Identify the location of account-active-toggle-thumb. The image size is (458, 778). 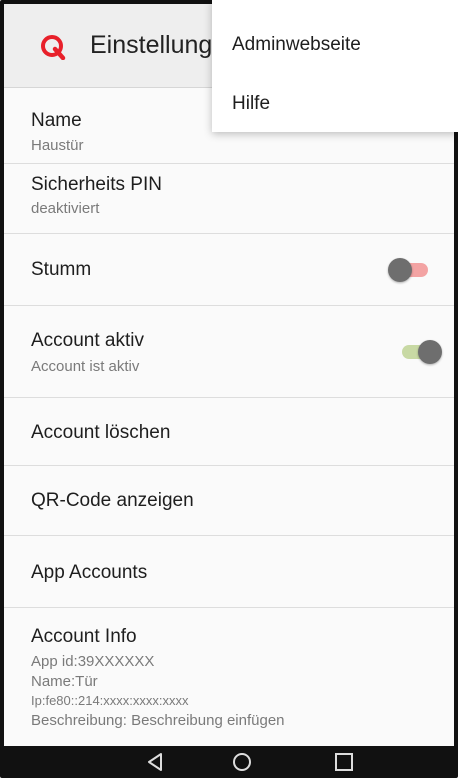
(430, 352).